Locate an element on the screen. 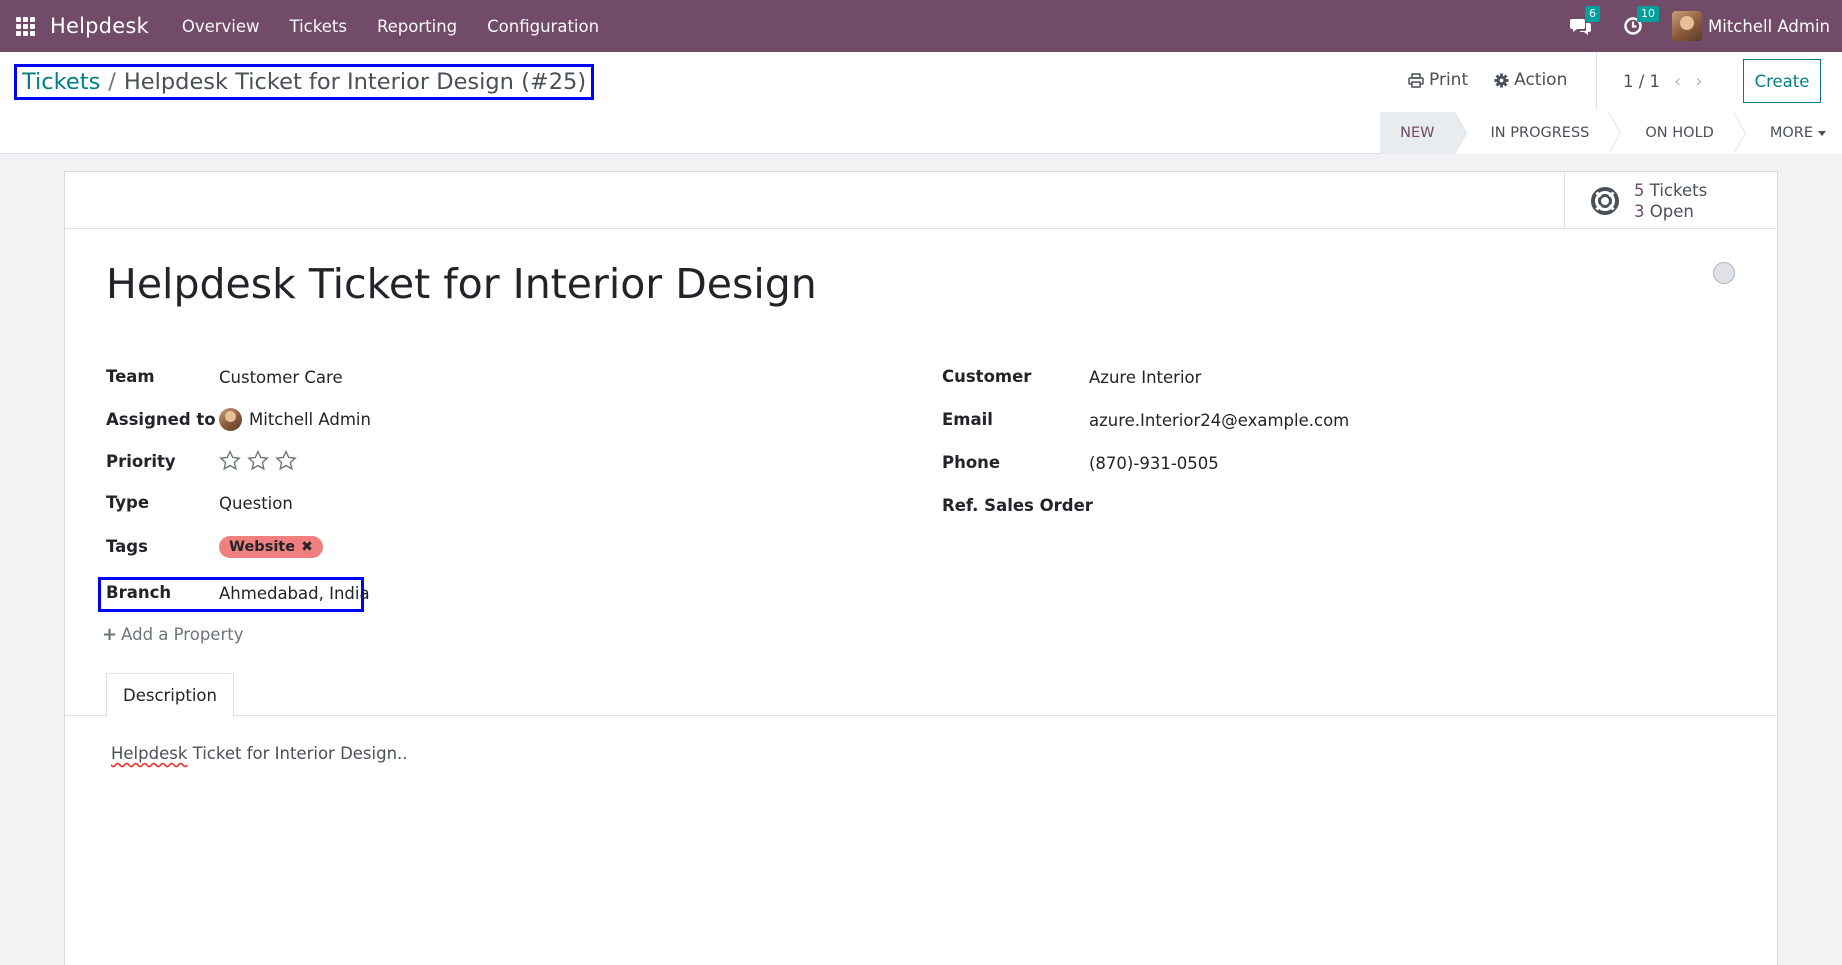 The height and width of the screenshot is (965, 1842). type-label: Type is located at coordinates (128, 502).